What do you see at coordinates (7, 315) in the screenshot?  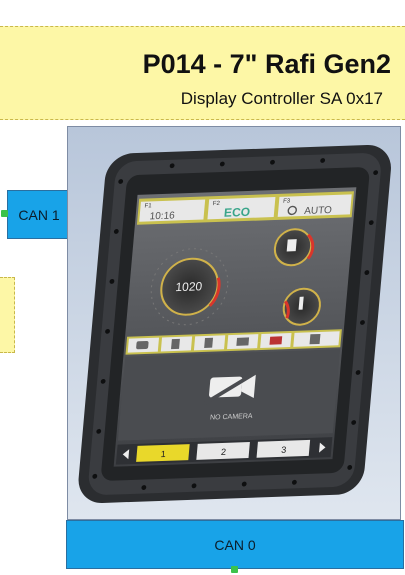 I see `partial-block-left` at bounding box center [7, 315].